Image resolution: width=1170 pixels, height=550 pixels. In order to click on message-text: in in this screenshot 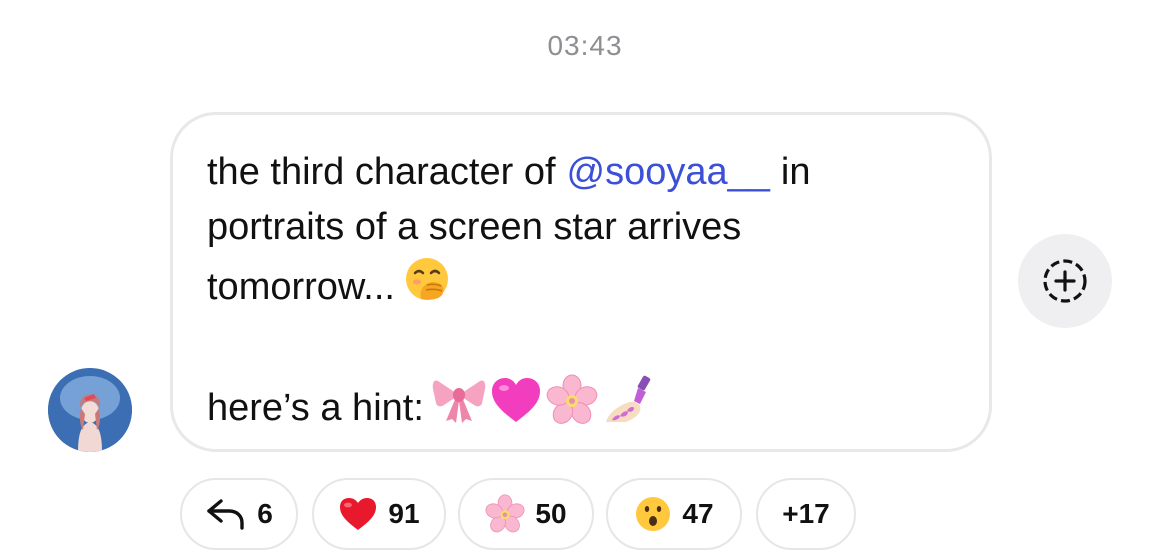, I will do `click(795, 172)`.